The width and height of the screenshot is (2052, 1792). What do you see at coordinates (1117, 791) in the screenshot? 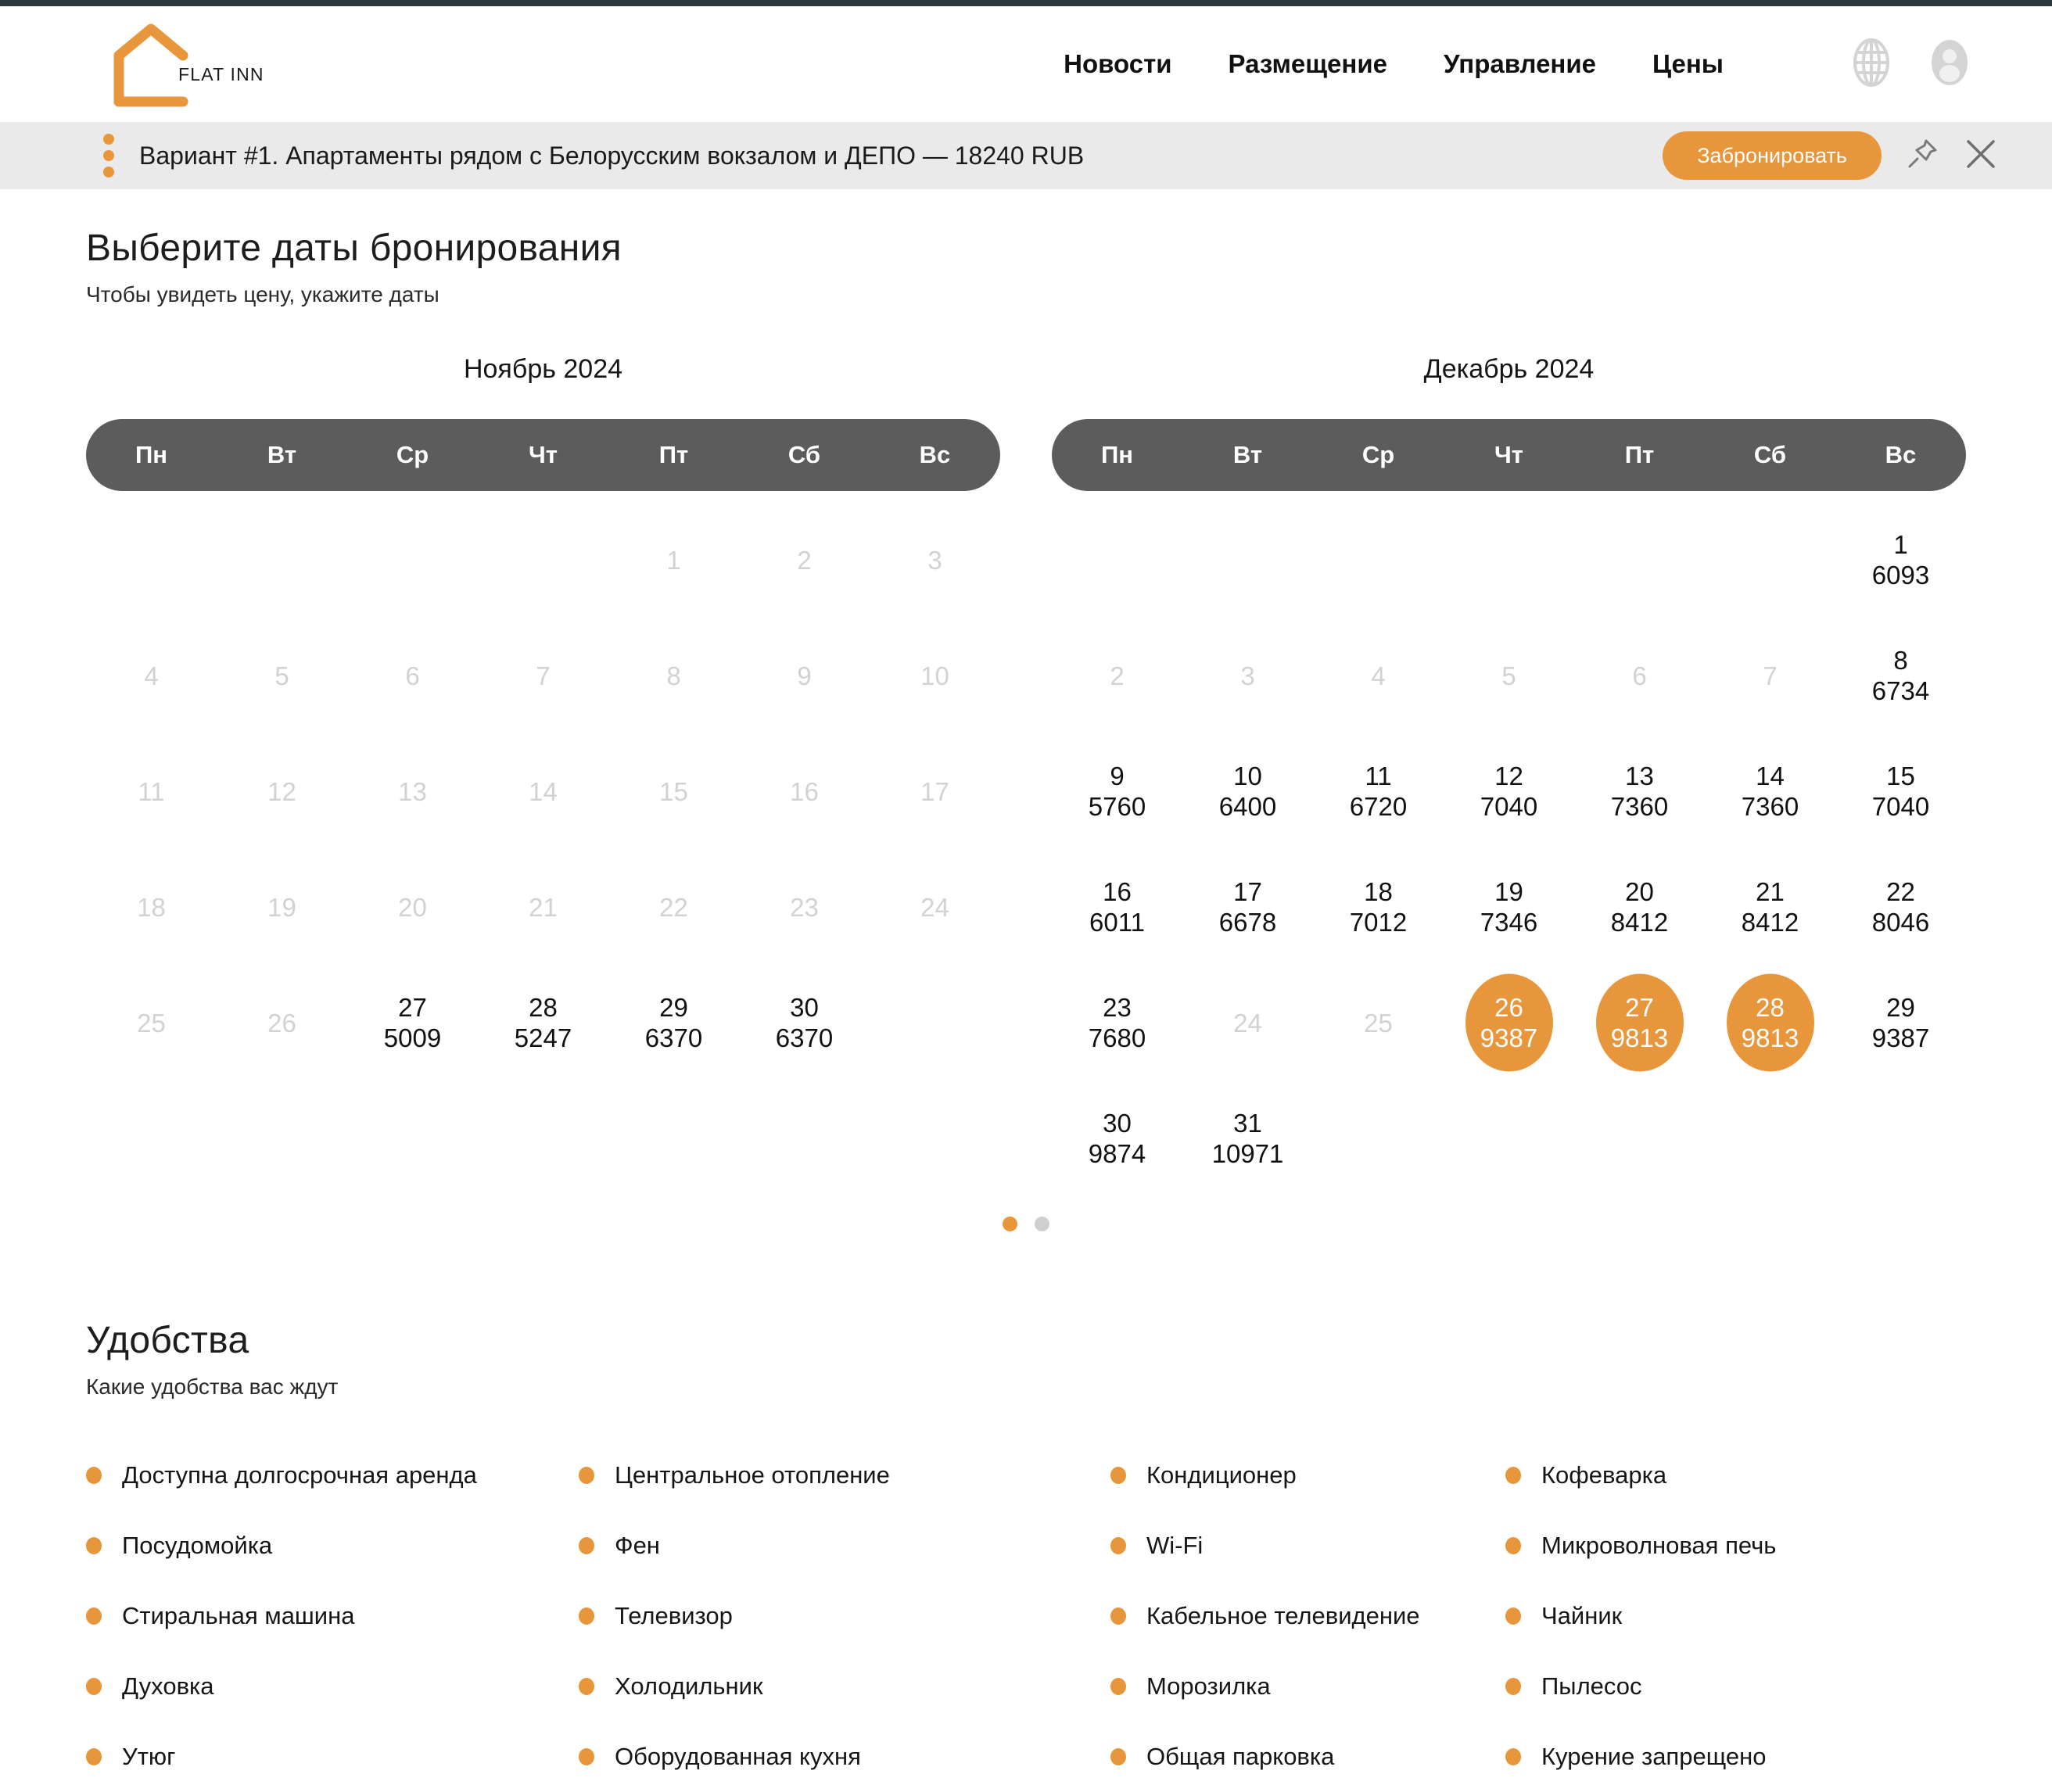
I see `calendar-day-cell: 9 5760` at bounding box center [1117, 791].